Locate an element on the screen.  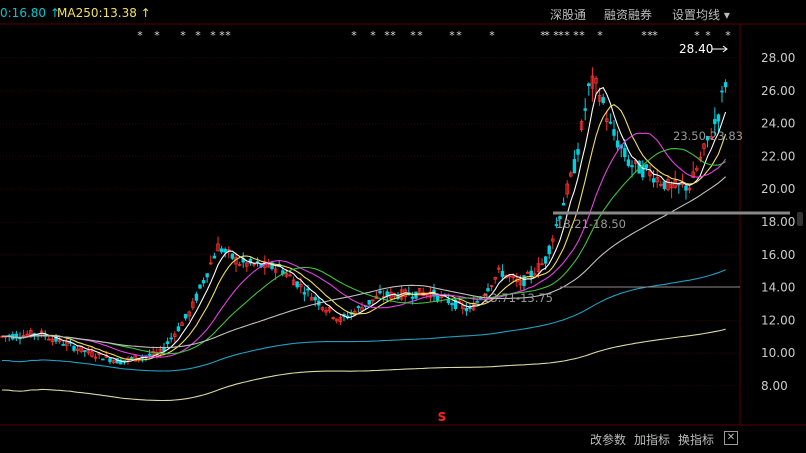
price-range-annotation: 13.71-13.75 is located at coordinates (518, 298).